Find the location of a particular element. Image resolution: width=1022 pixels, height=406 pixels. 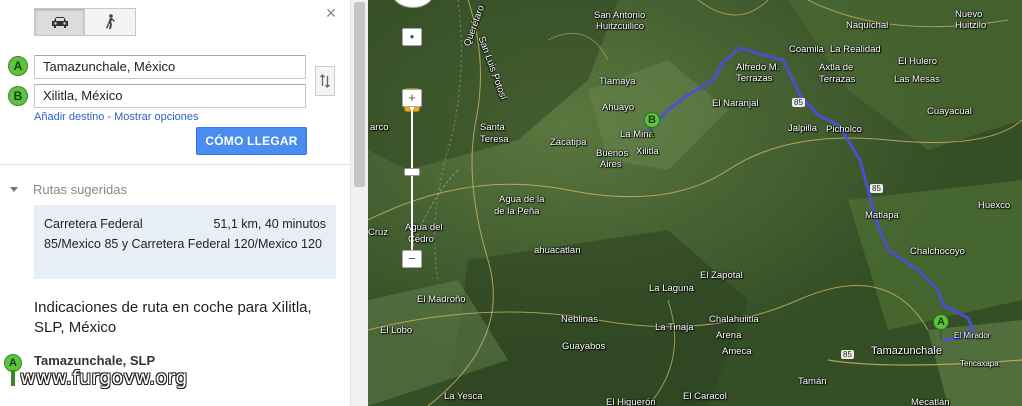

map-label: ahuacatlan is located at coordinates (557, 250).